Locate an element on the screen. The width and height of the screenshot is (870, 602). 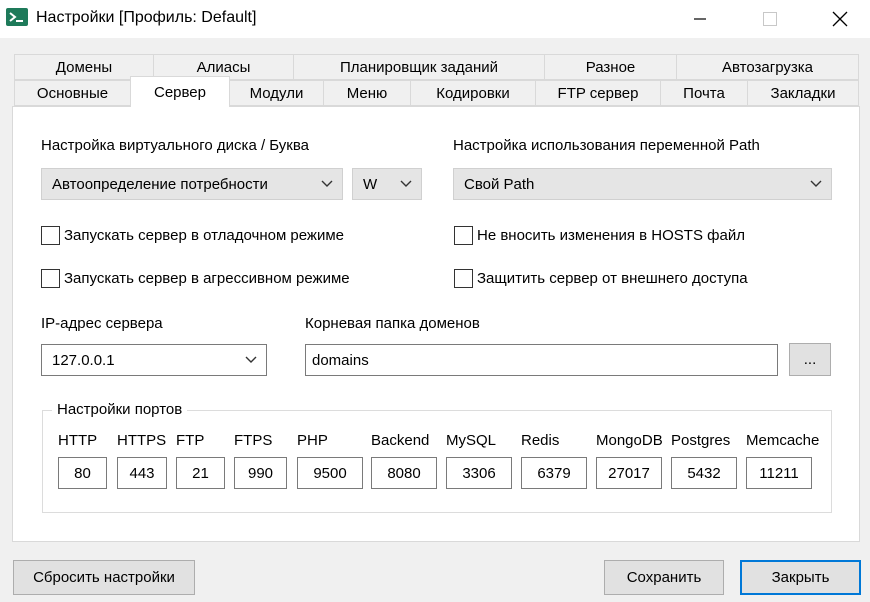
port-label-mysql: MySQL is located at coordinates (471, 440).